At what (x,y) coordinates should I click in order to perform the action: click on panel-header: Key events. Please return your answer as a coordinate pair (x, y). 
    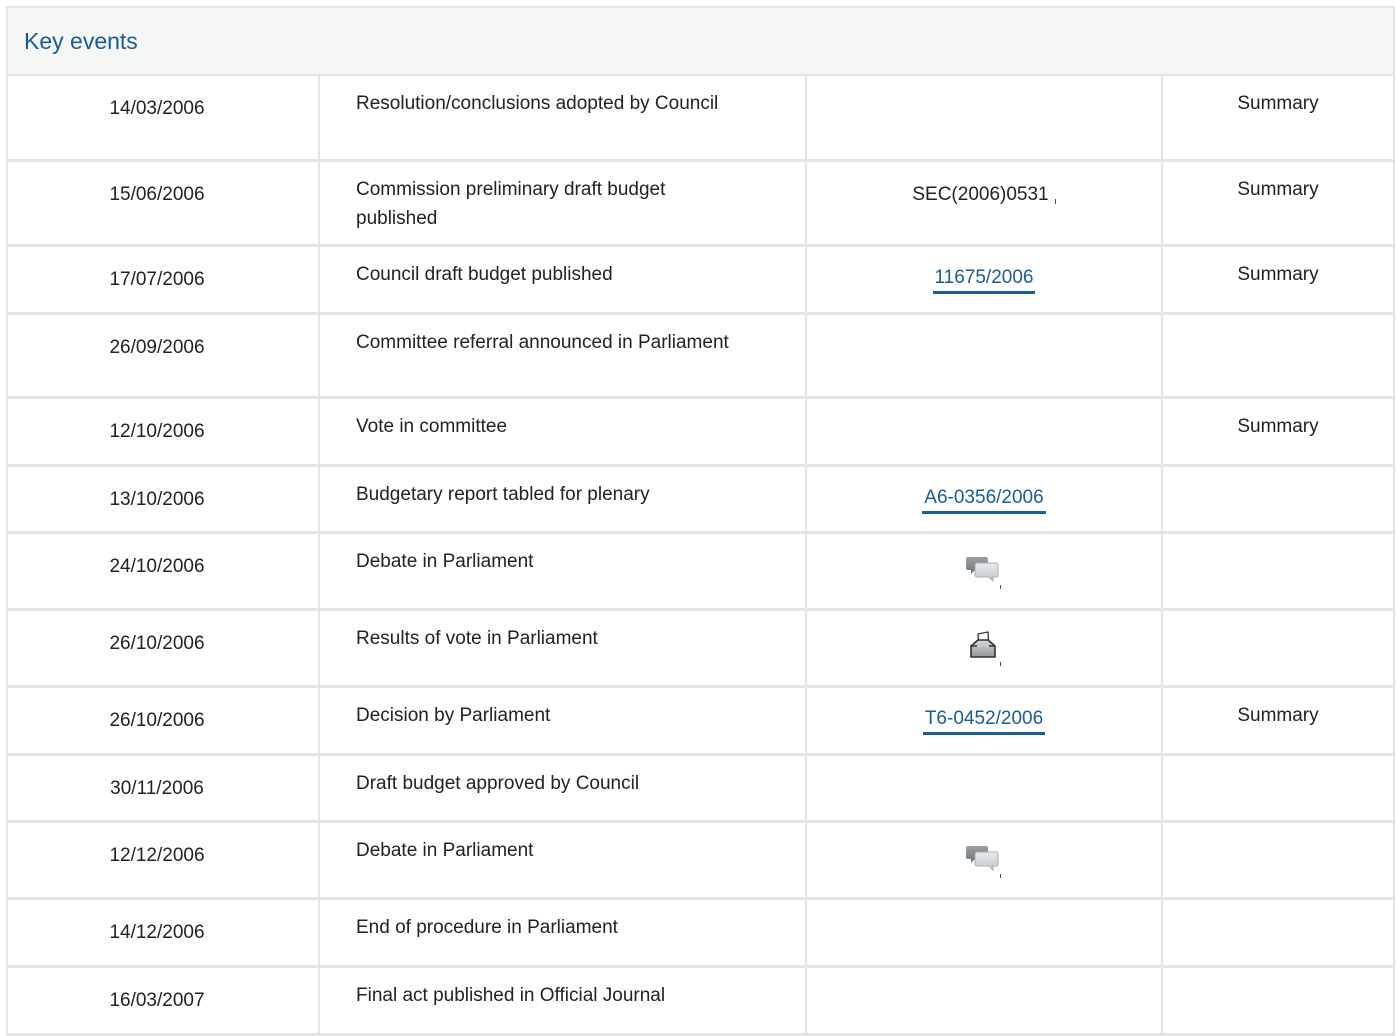
    Looking at the image, I should click on (700, 42).